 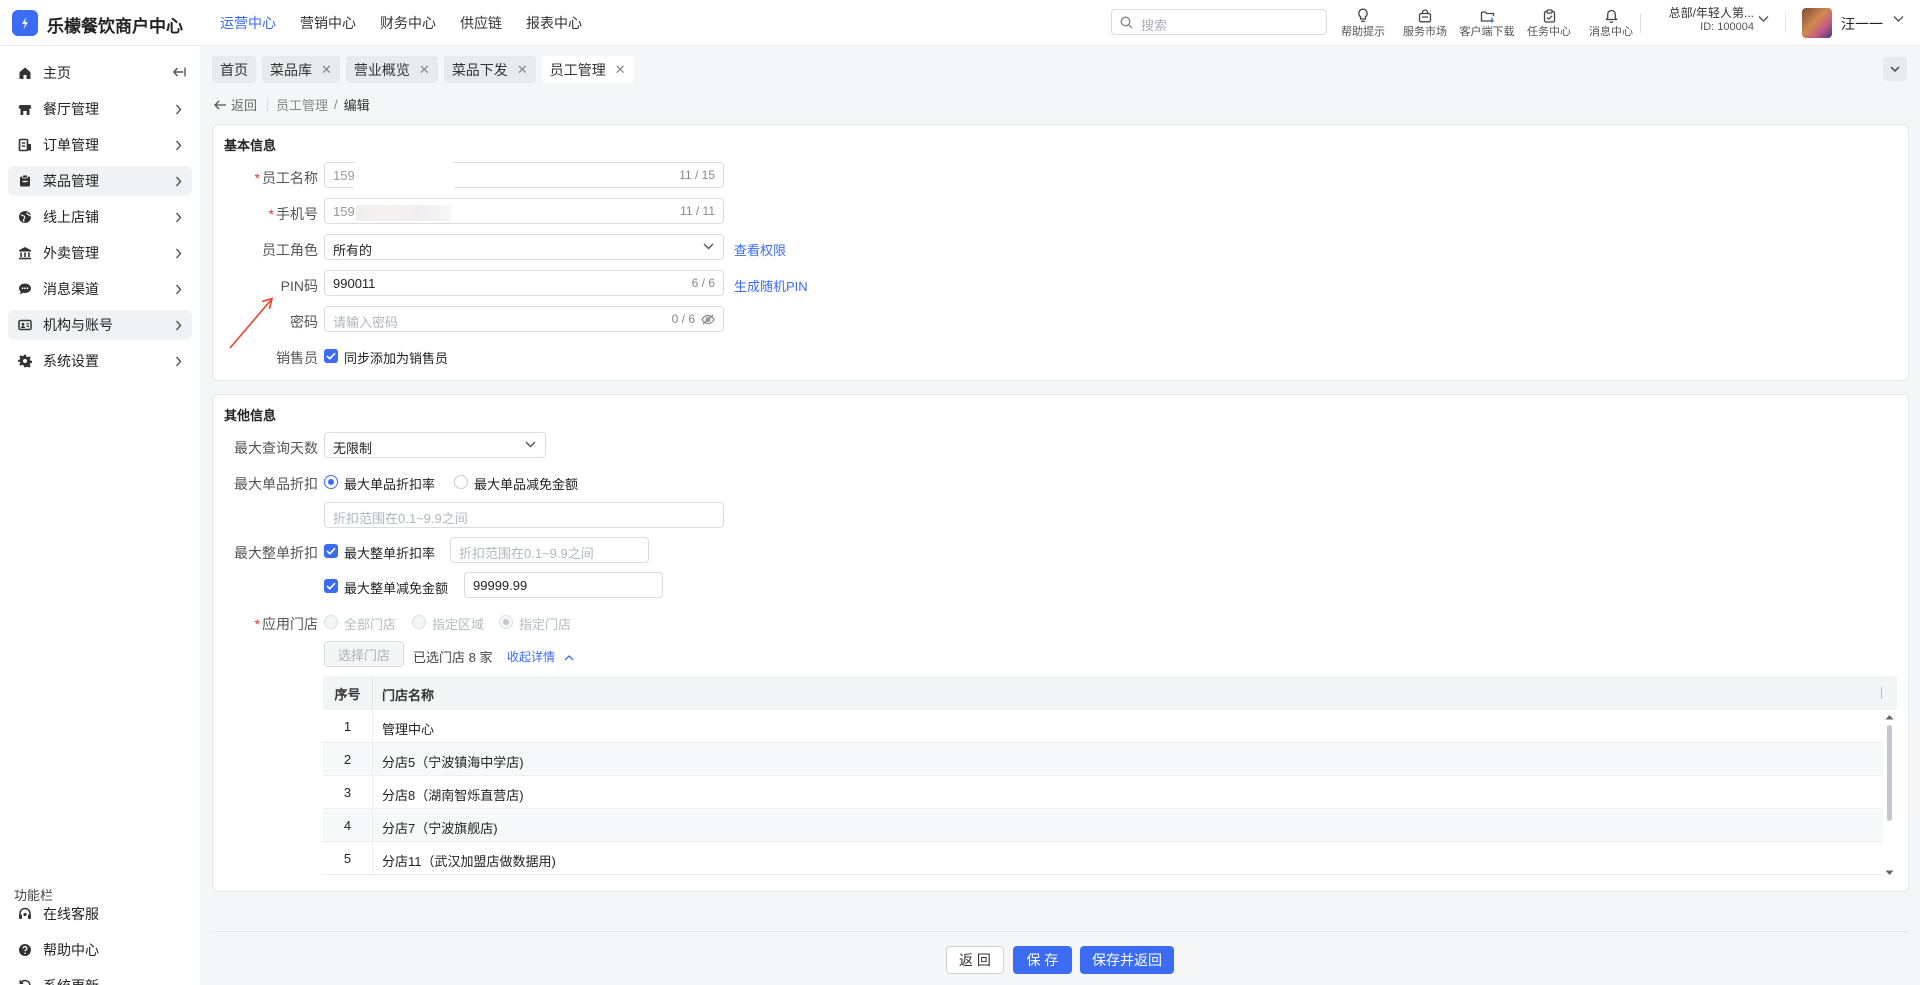 I want to click on sidebar-item-online-store: 线上店铺, so click(x=100, y=217).